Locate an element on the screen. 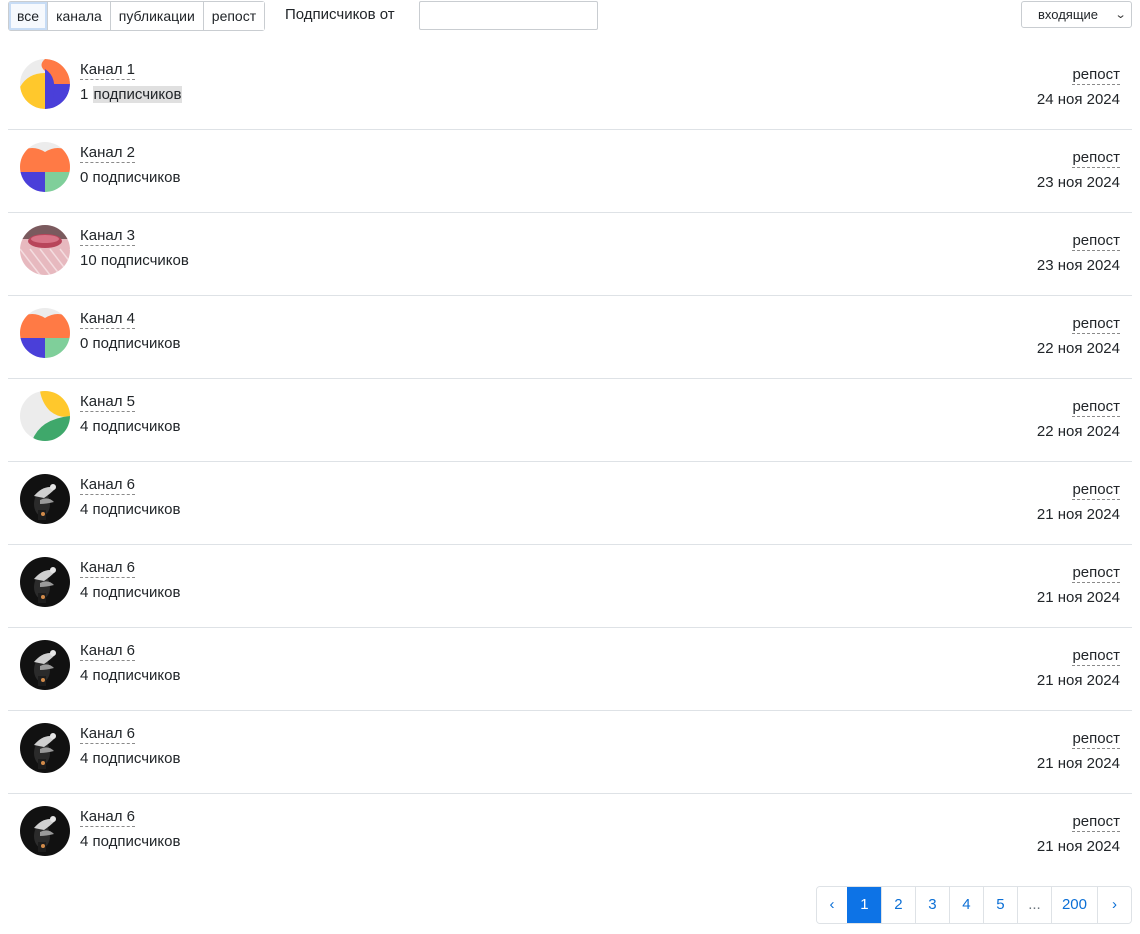 Image resolution: width=1140 pixels, height=934 pixels. type-filter-group: все канала публикации репост is located at coordinates (137, 16).